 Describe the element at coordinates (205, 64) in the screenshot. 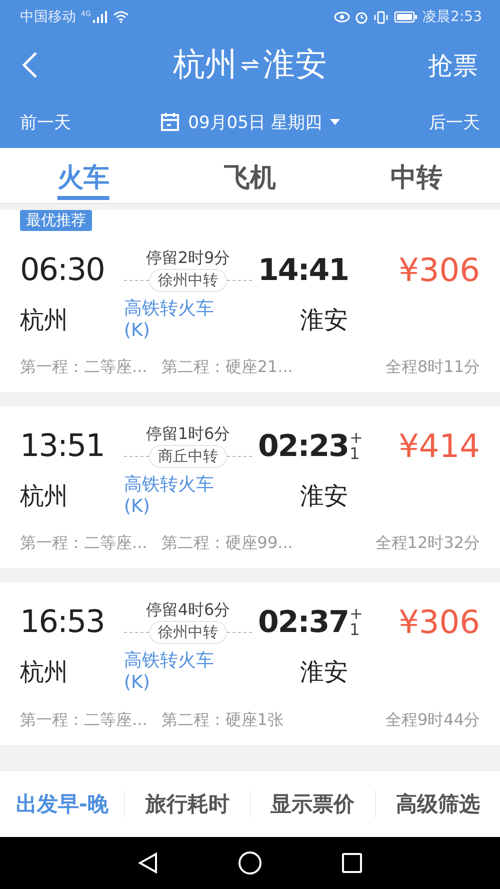

I see `origin-city: 杭州` at that location.